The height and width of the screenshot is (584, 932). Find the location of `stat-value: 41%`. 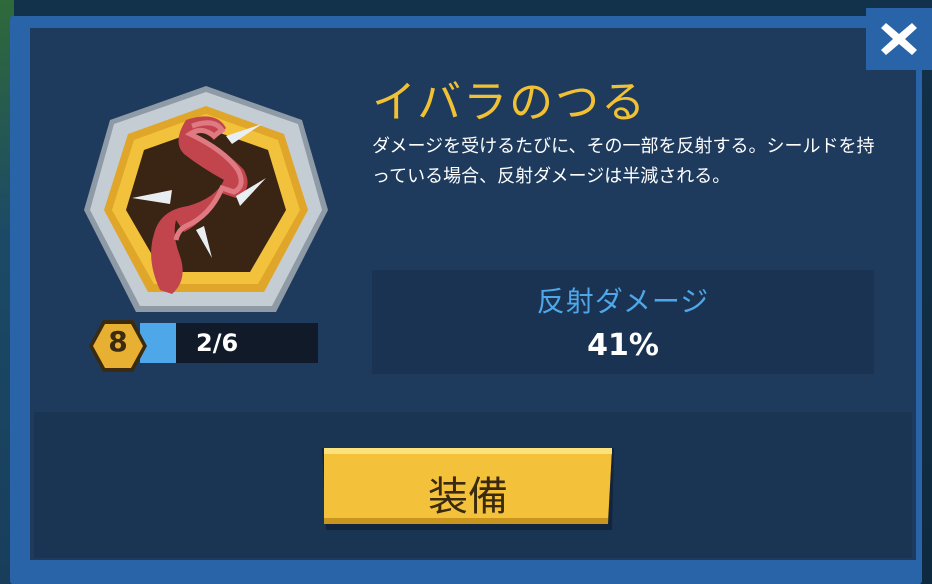

stat-value: 41% is located at coordinates (623, 345).